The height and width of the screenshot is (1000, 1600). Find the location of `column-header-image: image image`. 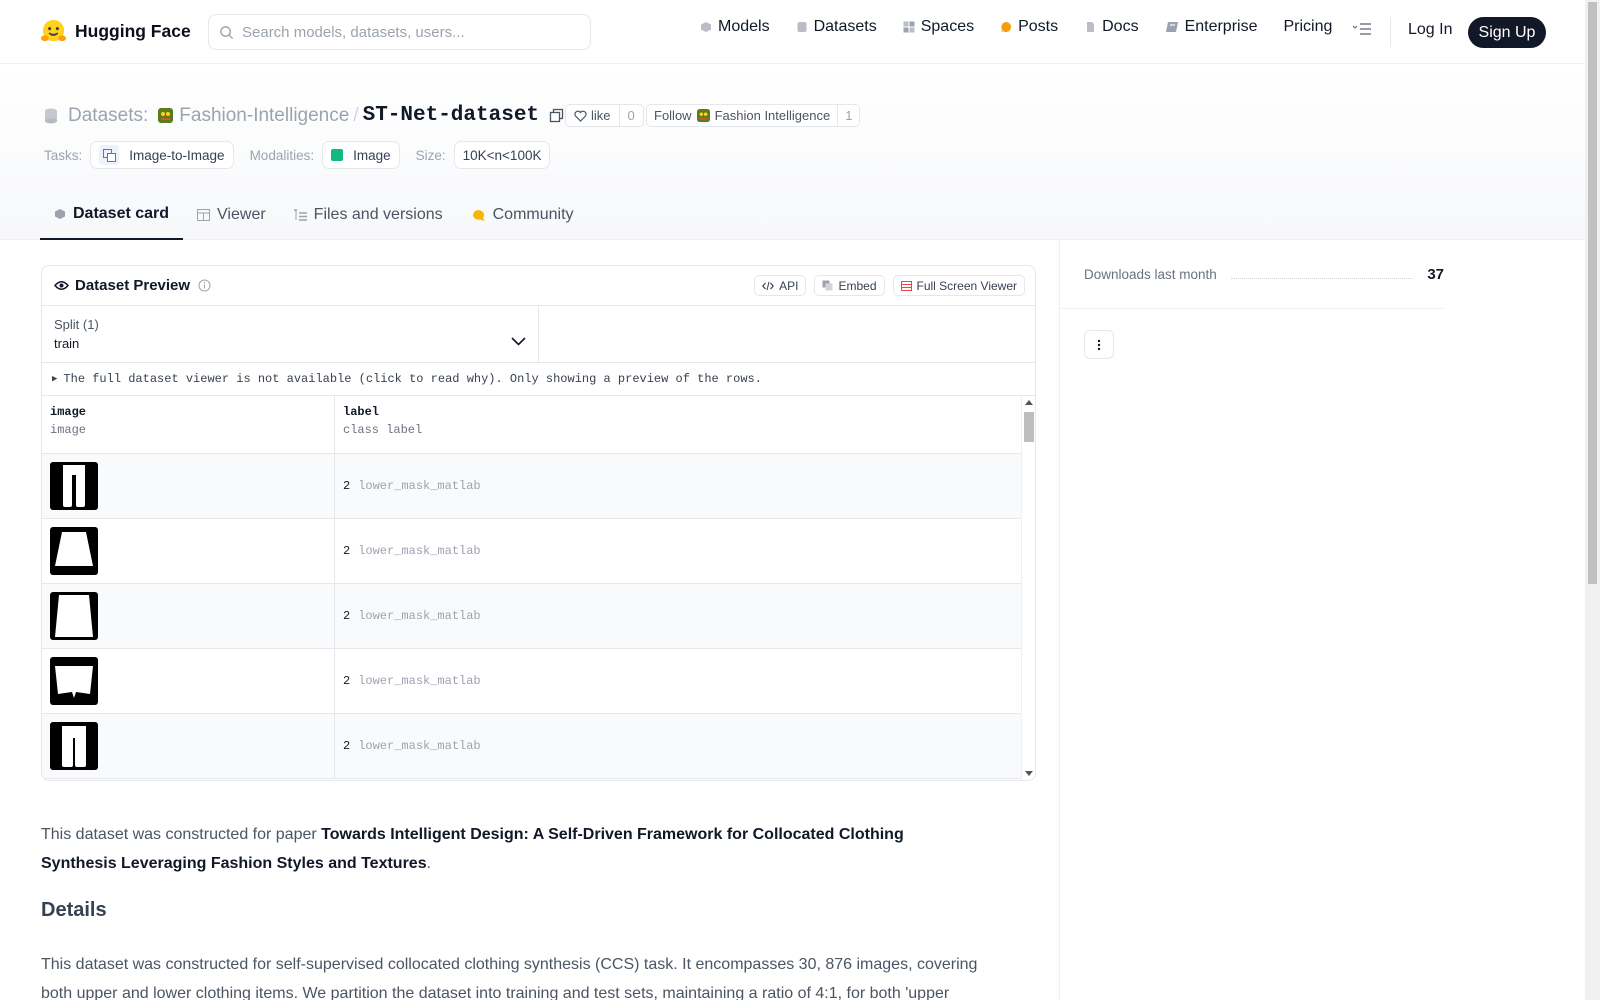

column-header-image: image image is located at coordinates (188, 424).